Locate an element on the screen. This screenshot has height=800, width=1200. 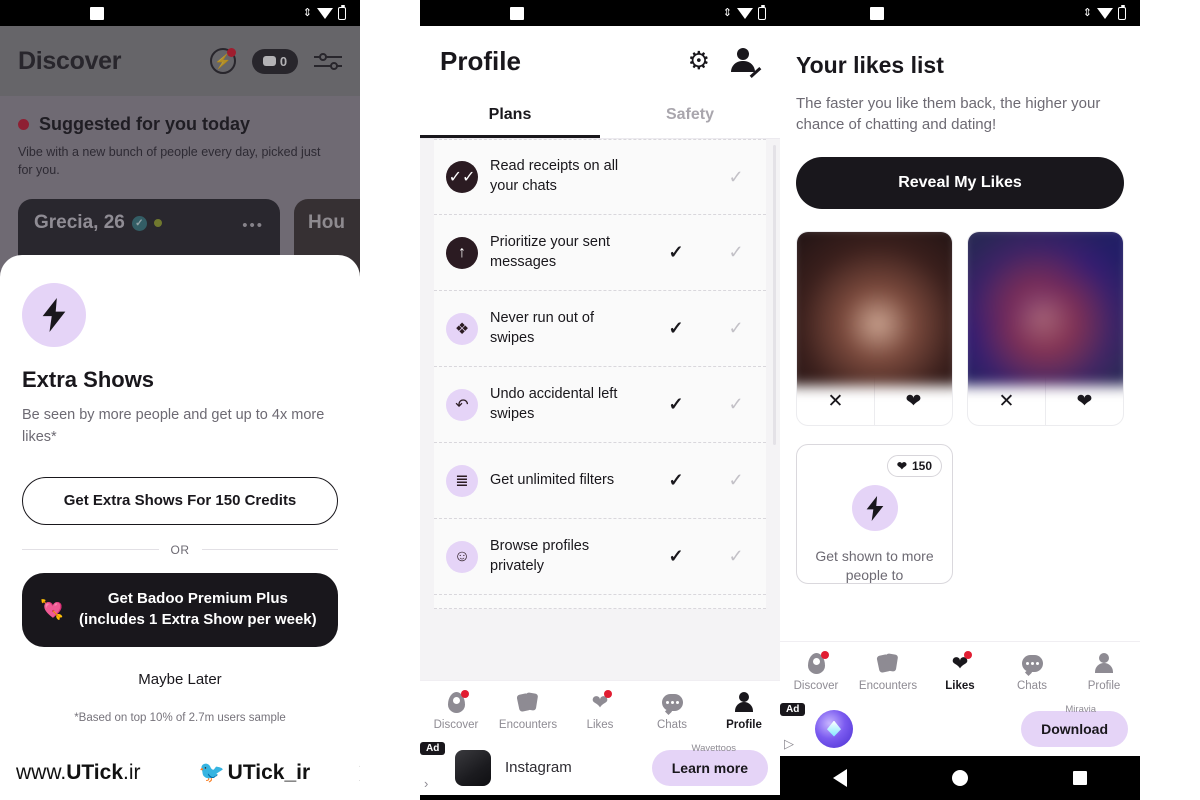
scrollbar-thumb is located at coordinates (774, 295).